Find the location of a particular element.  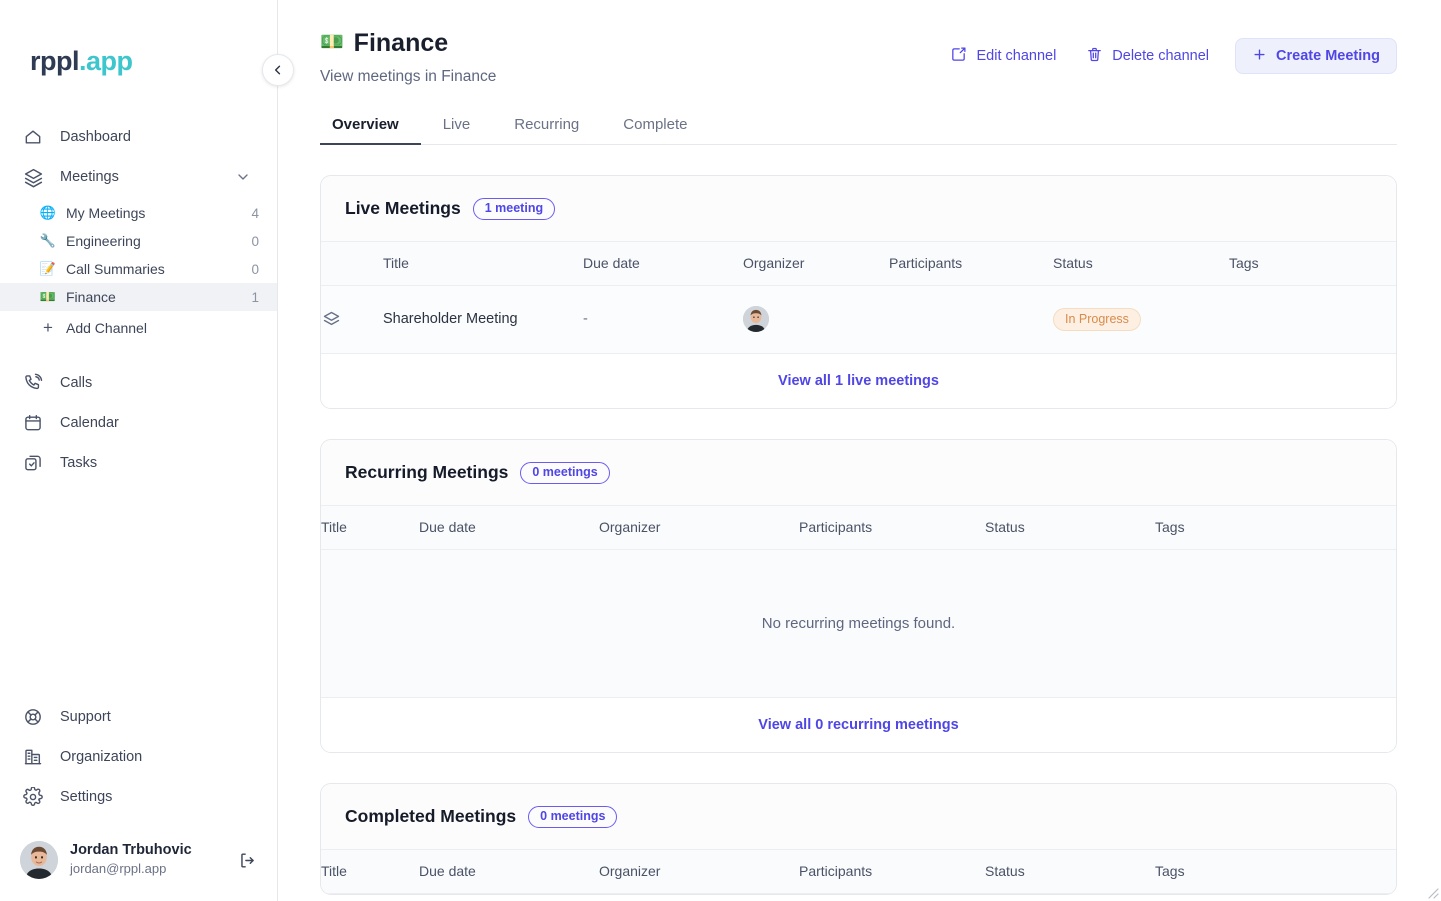

row-participants is located at coordinates (971, 319).